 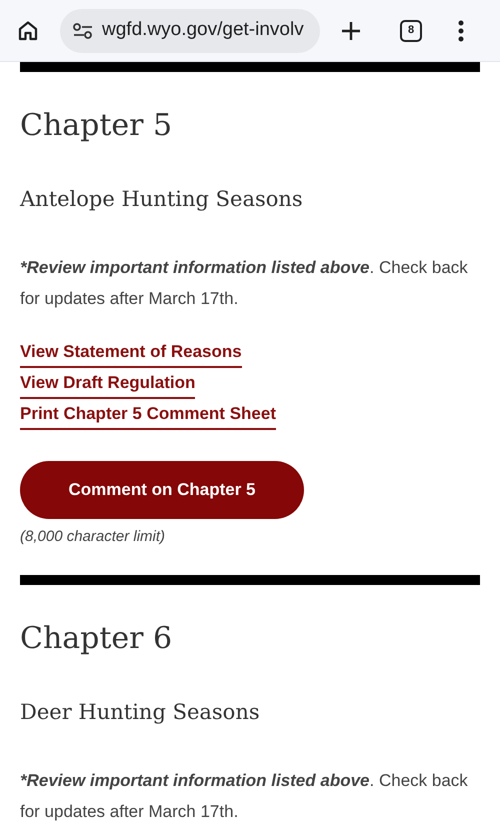 I want to click on address-bar: wgfd.wyo.gov/get-involv, so click(x=190, y=30).